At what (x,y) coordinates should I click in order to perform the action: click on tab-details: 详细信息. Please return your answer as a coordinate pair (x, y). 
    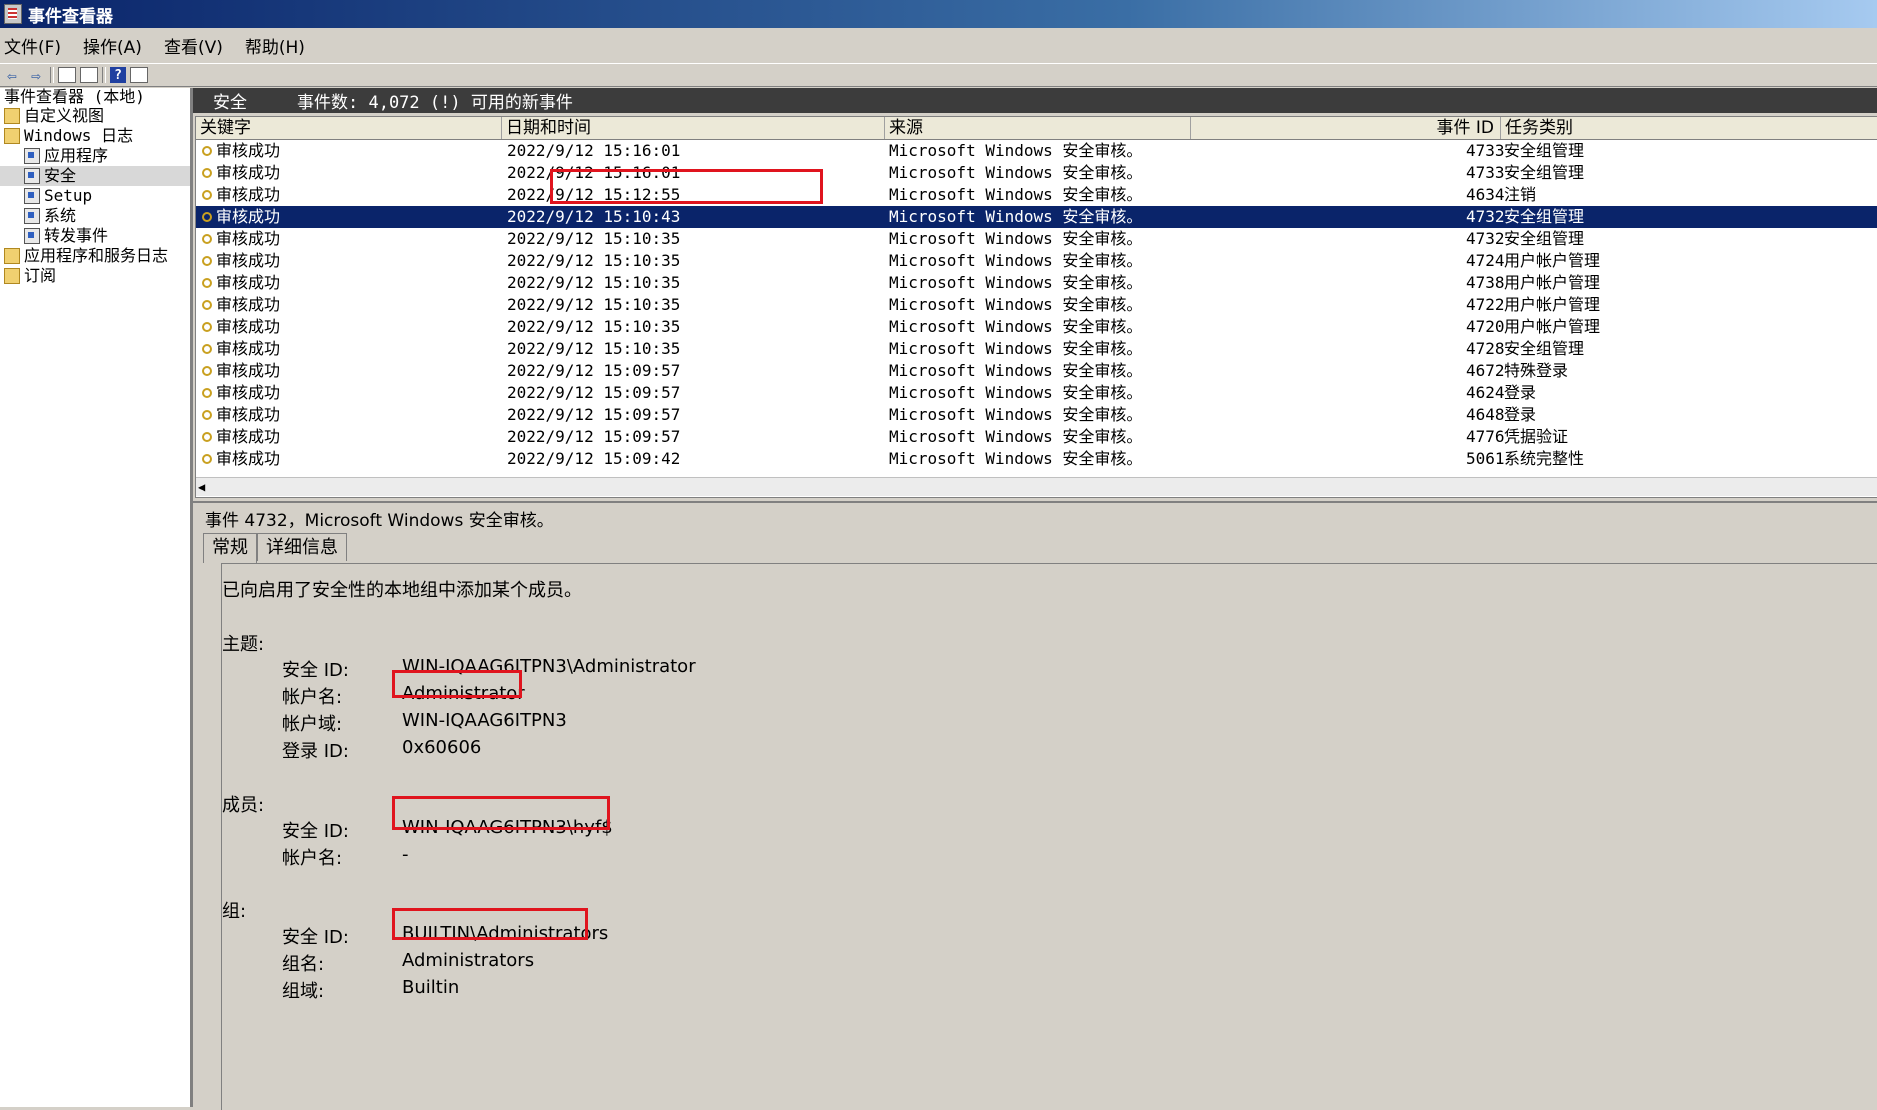
    Looking at the image, I should click on (302, 547).